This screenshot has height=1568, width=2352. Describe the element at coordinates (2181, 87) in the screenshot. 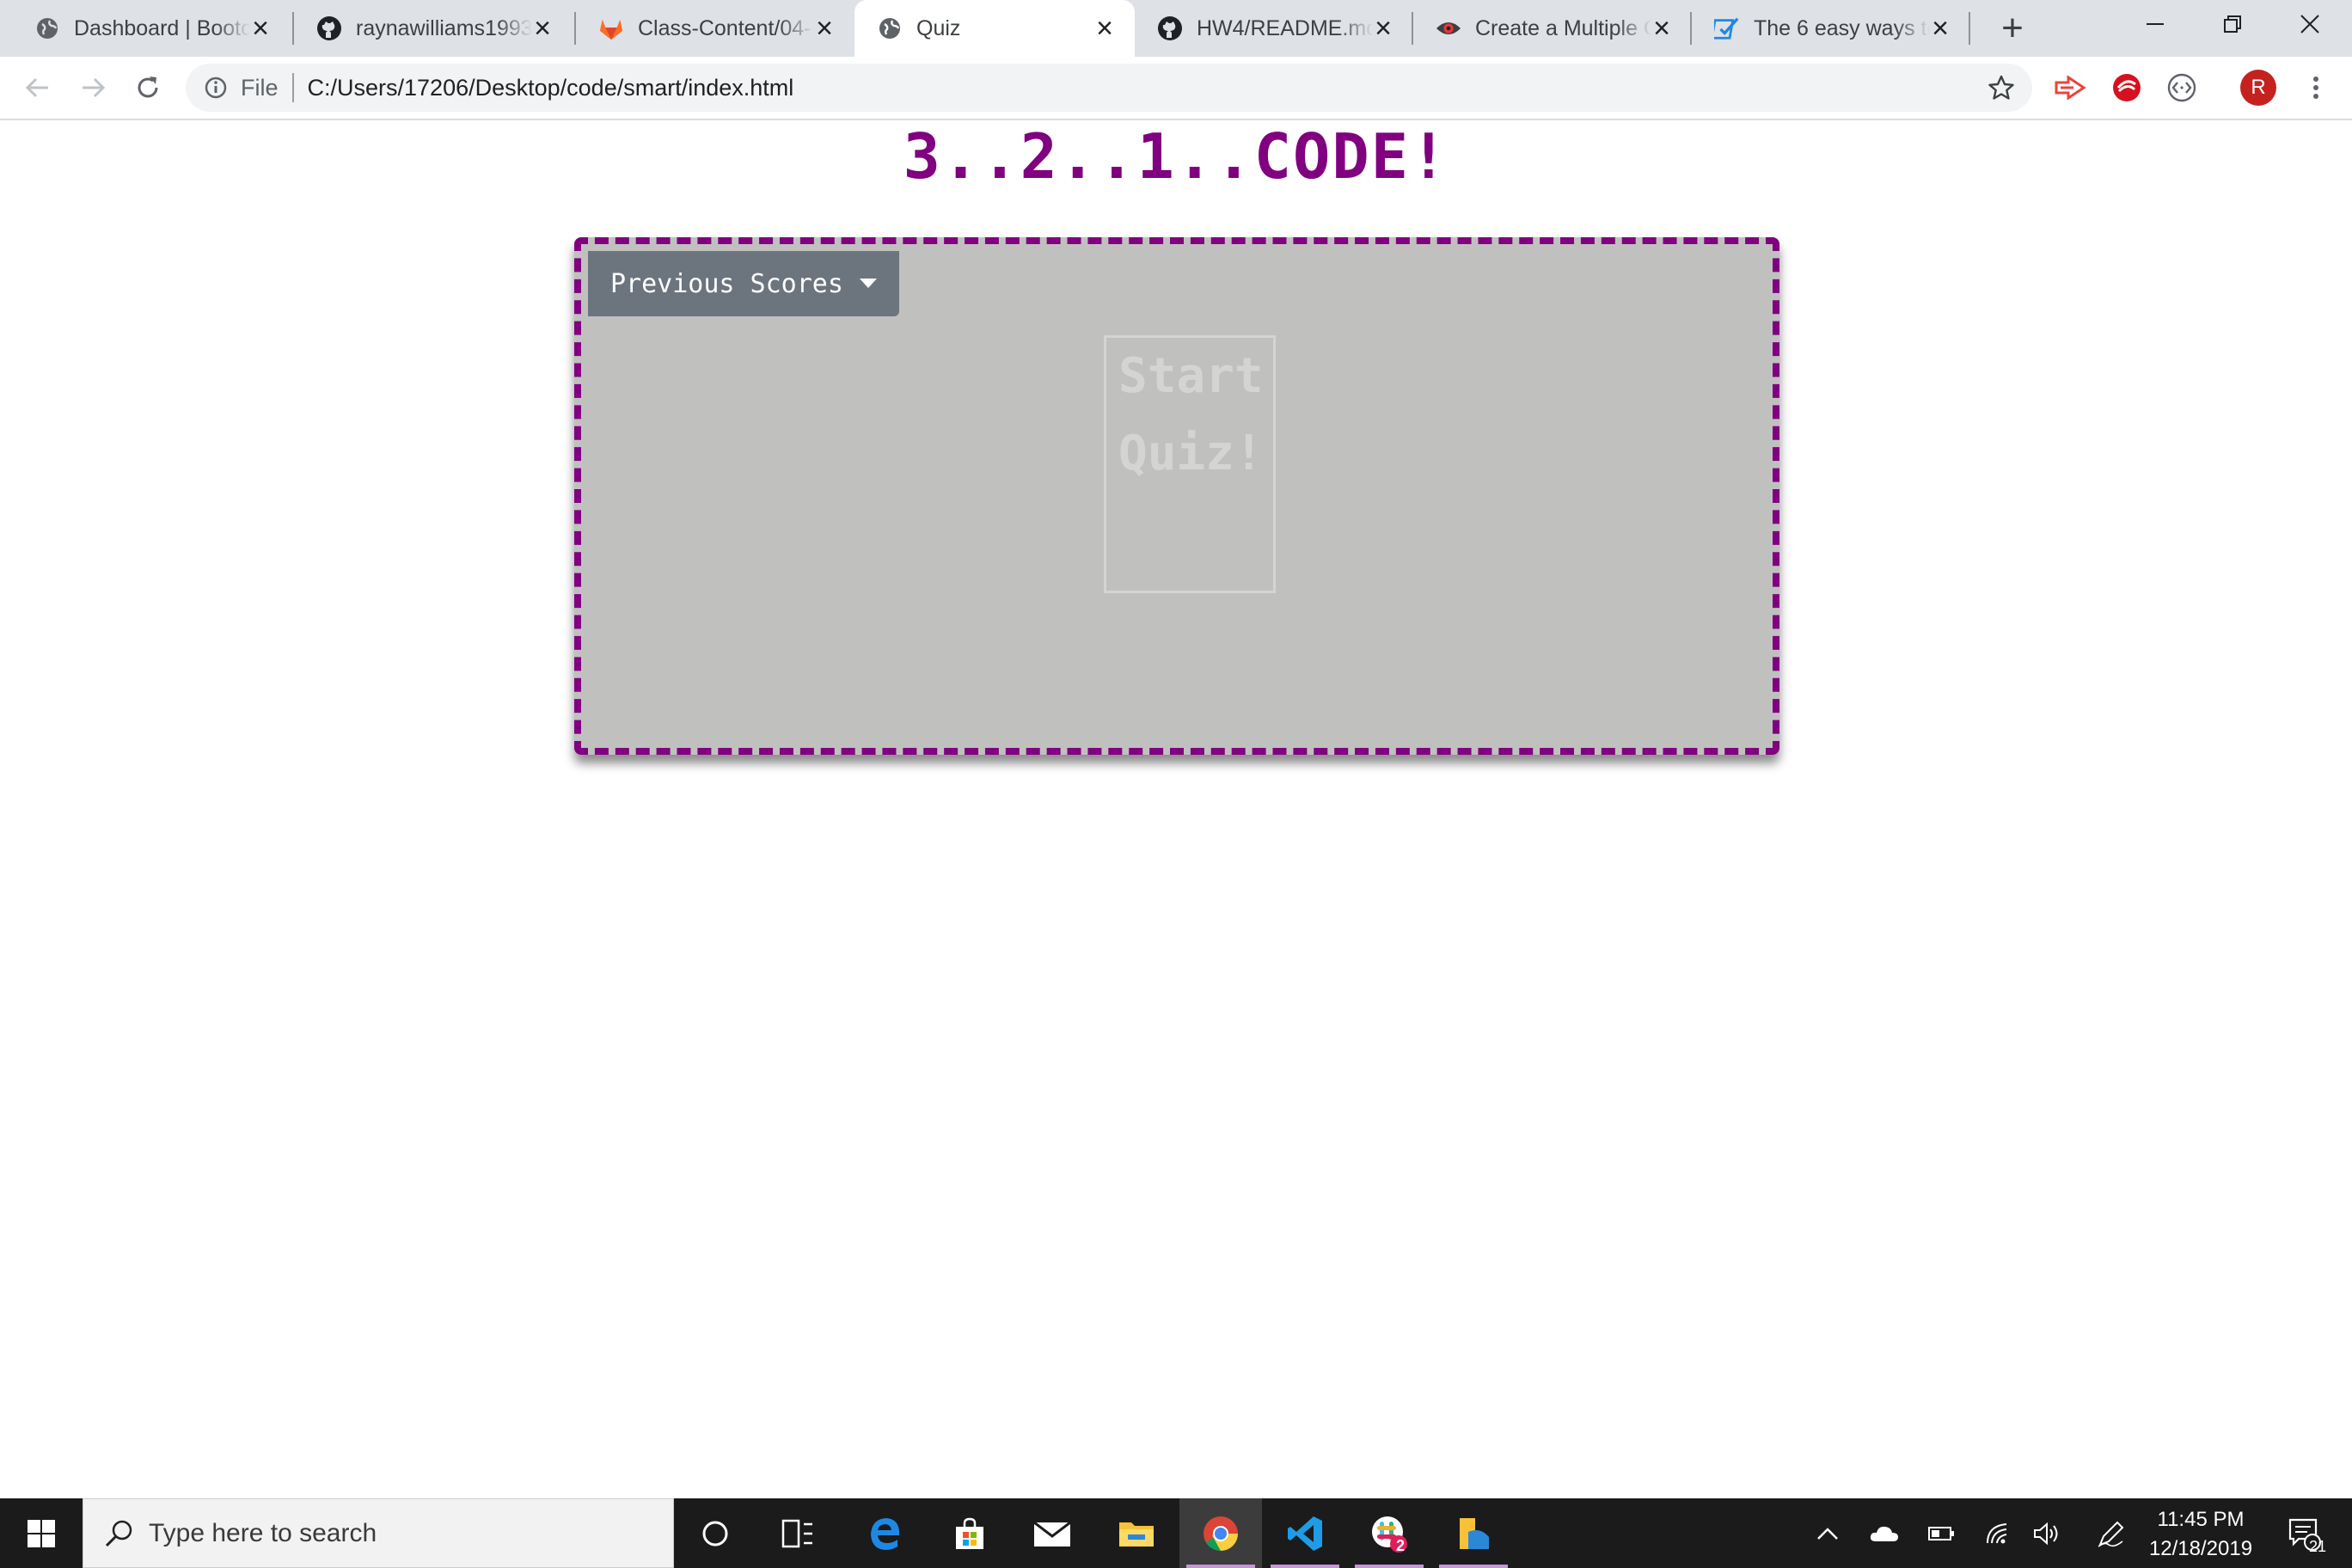

I see `extension-code-icon` at that location.